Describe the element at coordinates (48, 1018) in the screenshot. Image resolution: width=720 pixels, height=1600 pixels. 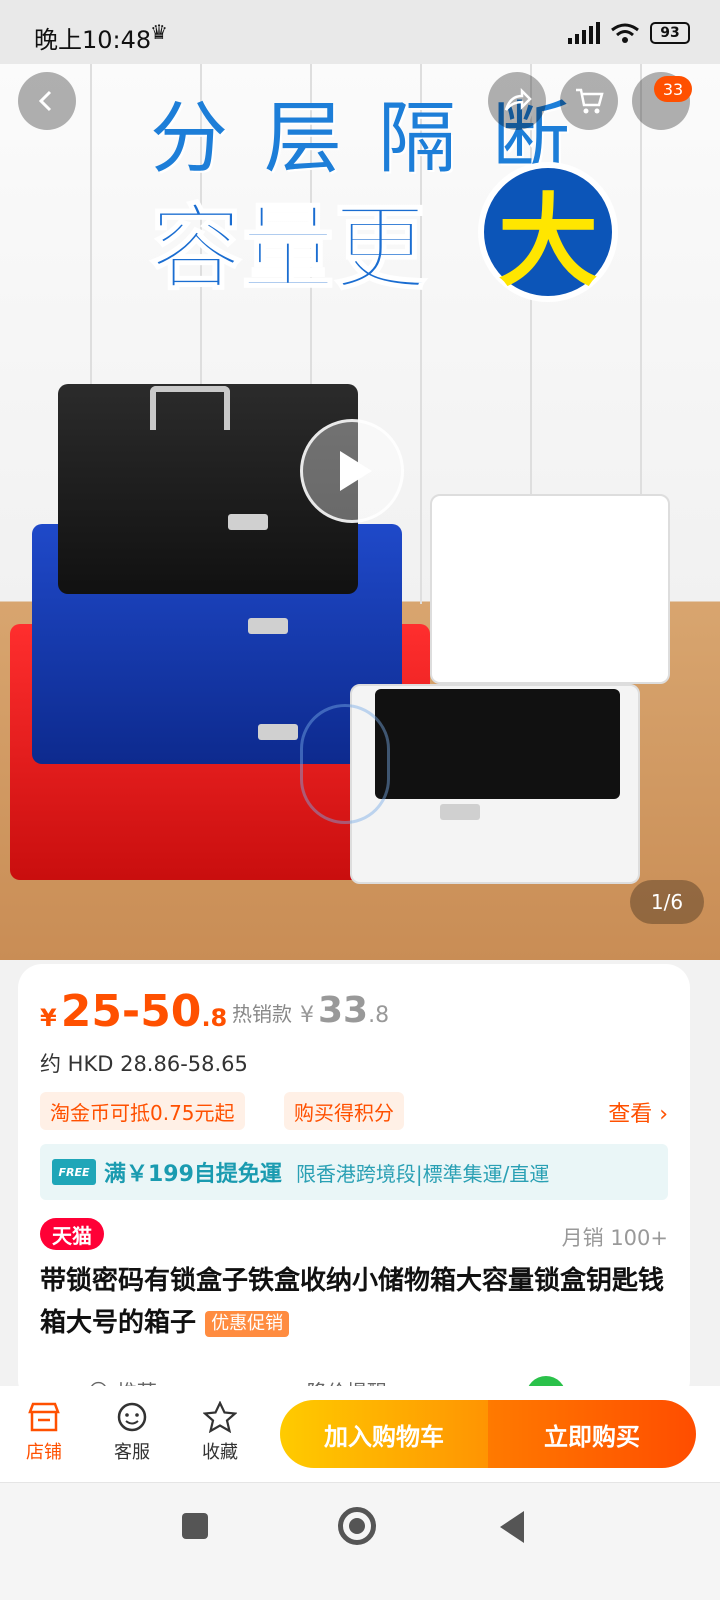
I see `price-currency: ¥` at that location.